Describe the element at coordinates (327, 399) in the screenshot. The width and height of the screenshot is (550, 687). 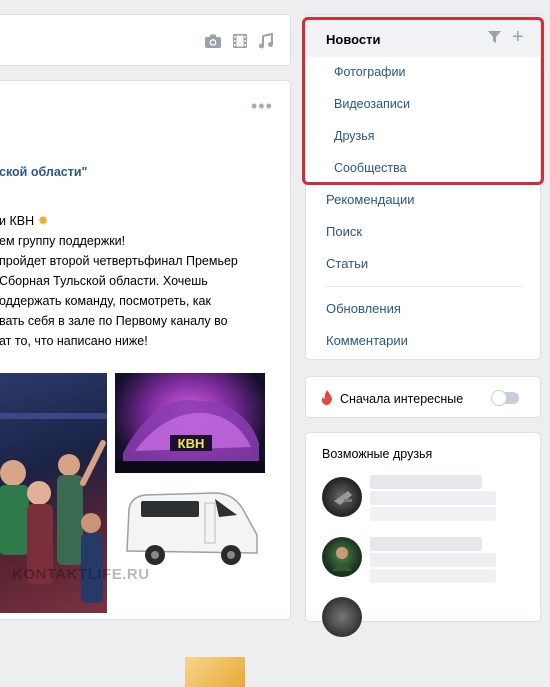
I see `fire-icon` at that location.